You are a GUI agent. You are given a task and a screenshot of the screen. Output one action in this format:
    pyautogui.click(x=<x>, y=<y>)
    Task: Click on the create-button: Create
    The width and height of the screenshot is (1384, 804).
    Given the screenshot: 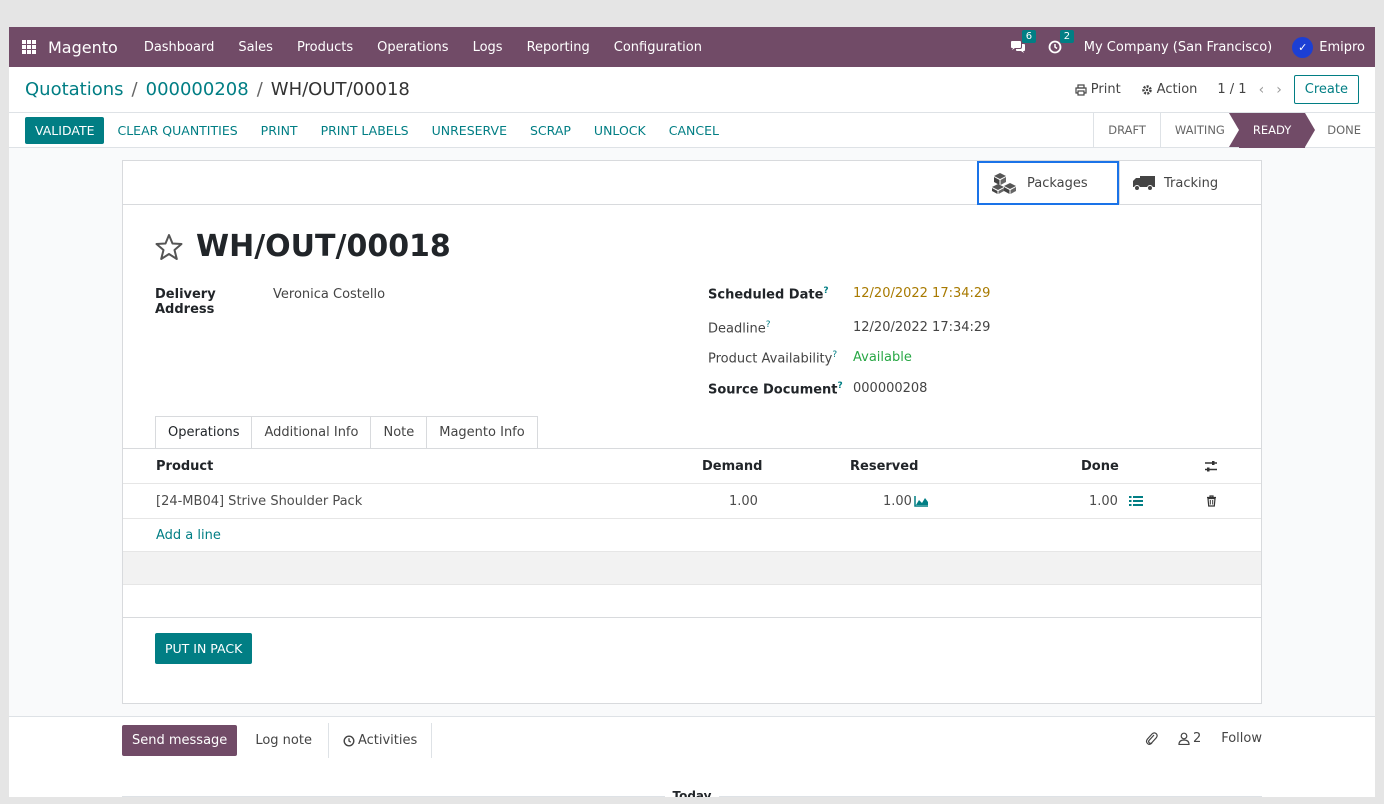 What is the action you would take?
    pyautogui.click(x=1326, y=89)
    